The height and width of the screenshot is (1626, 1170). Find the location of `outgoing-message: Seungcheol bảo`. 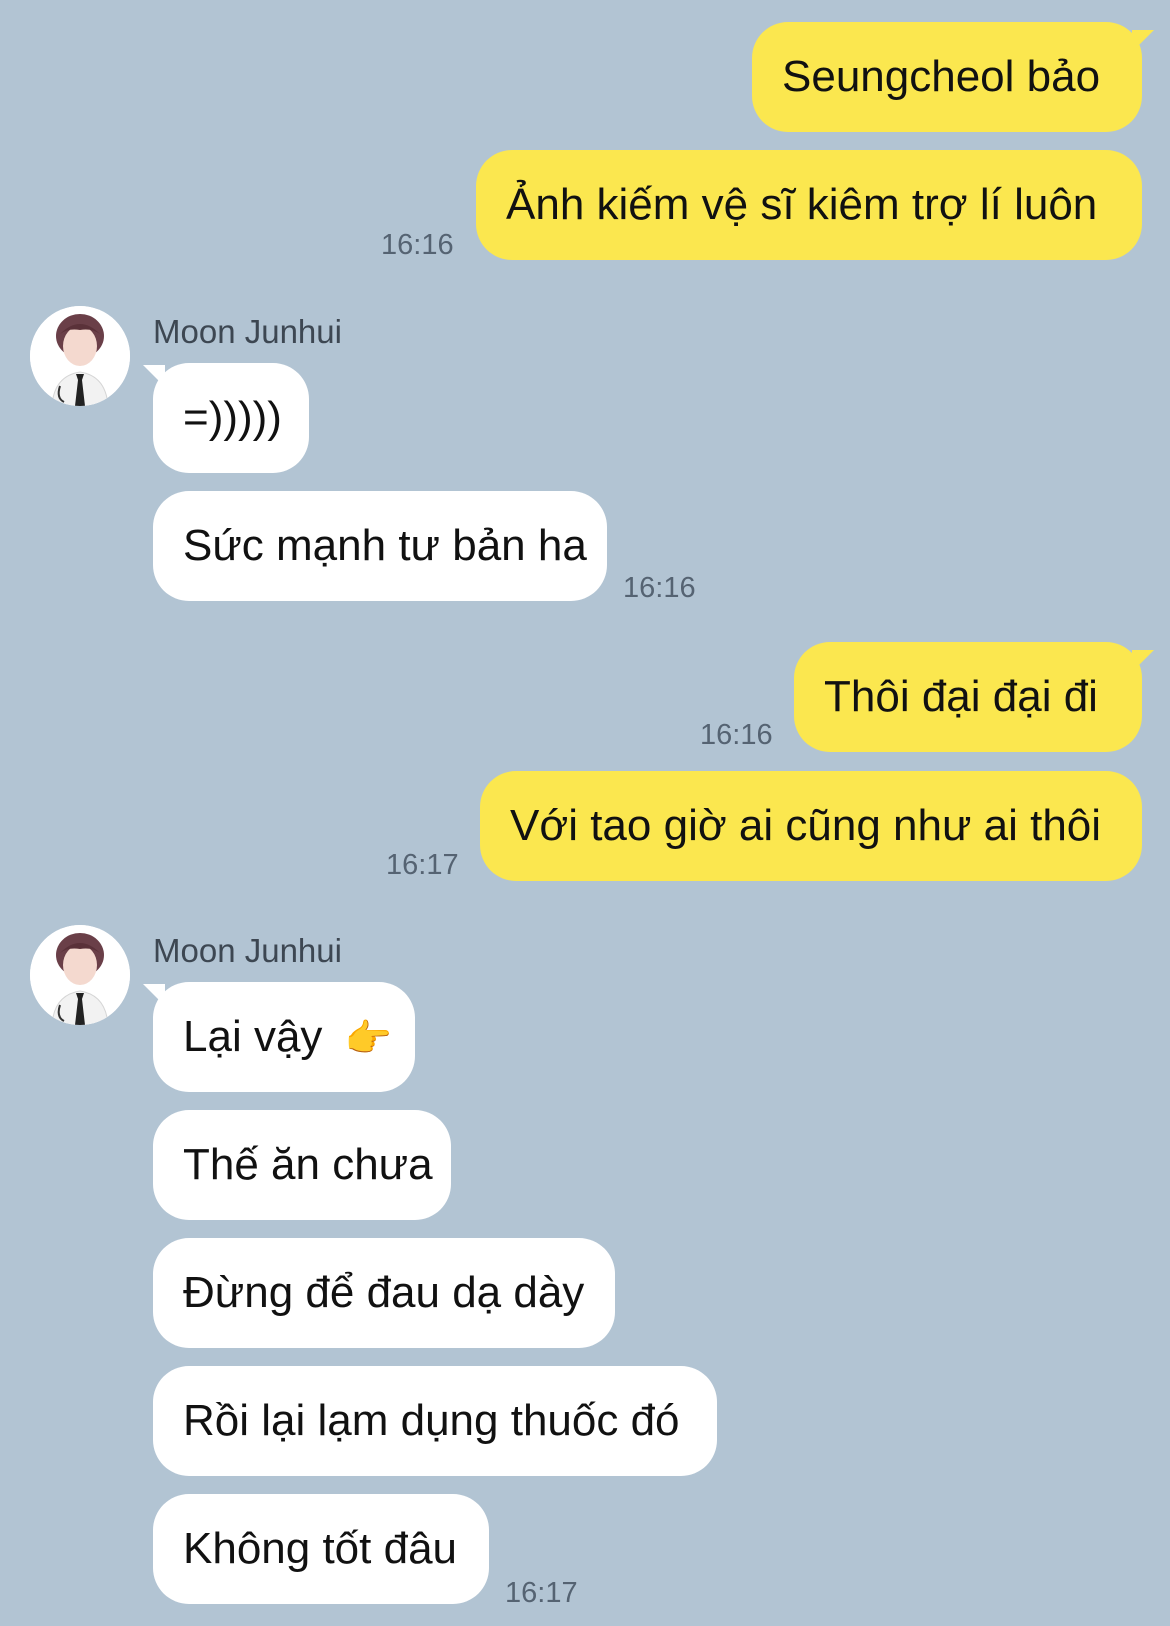

outgoing-message: Seungcheol bảo is located at coordinates (947, 77).